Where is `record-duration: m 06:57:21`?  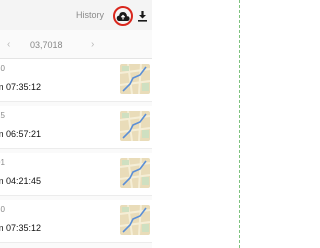 record-duration: m 06:57:21 is located at coordinates (21, 134).